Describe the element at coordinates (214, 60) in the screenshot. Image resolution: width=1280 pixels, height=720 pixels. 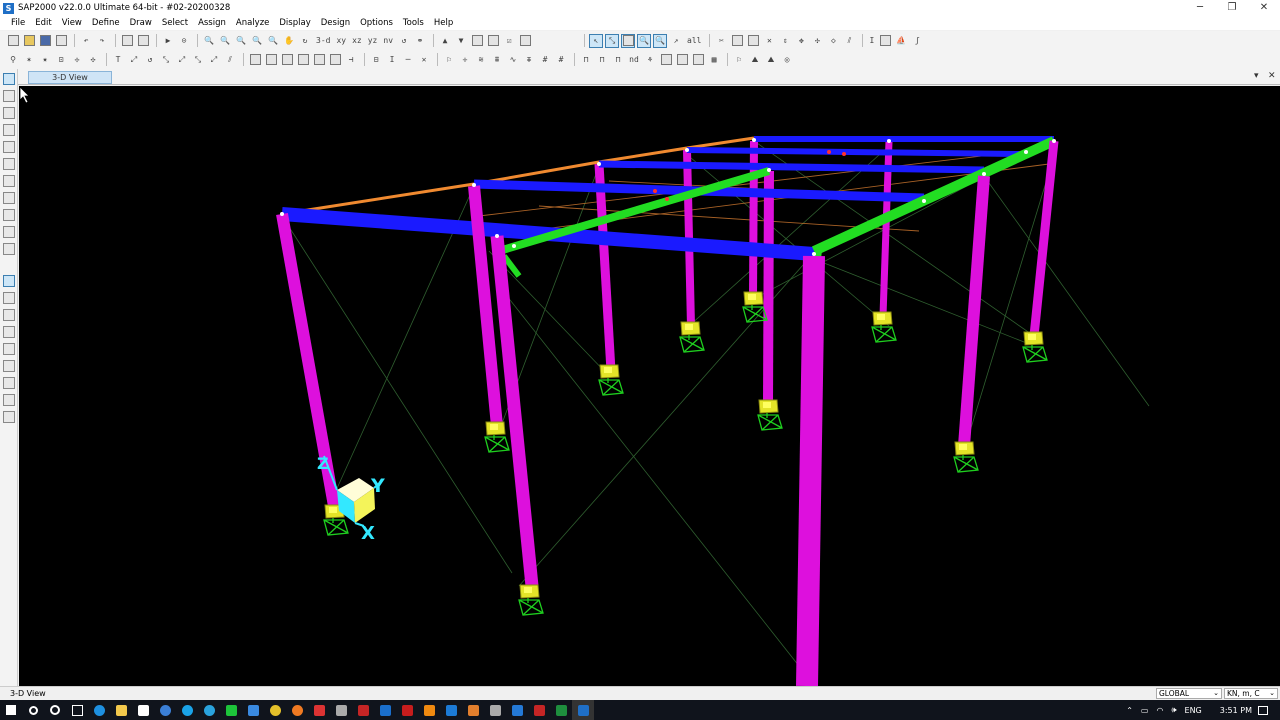
I see `p-delta-icon: ⤢` at that location.